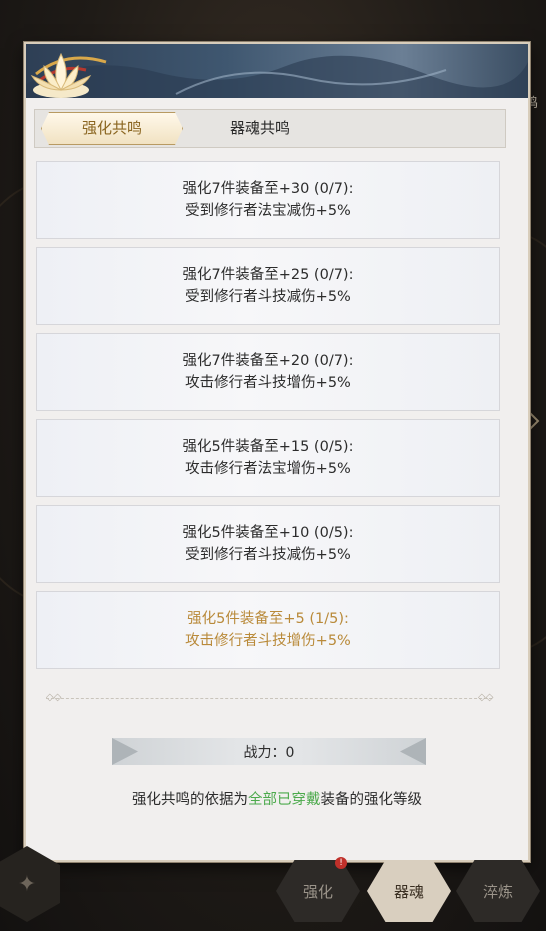  Describe the element at coordinates (268, 189) in the screenshot. I see `resonance-condition: 强化7件装备至+30 (0/7):` at that location.